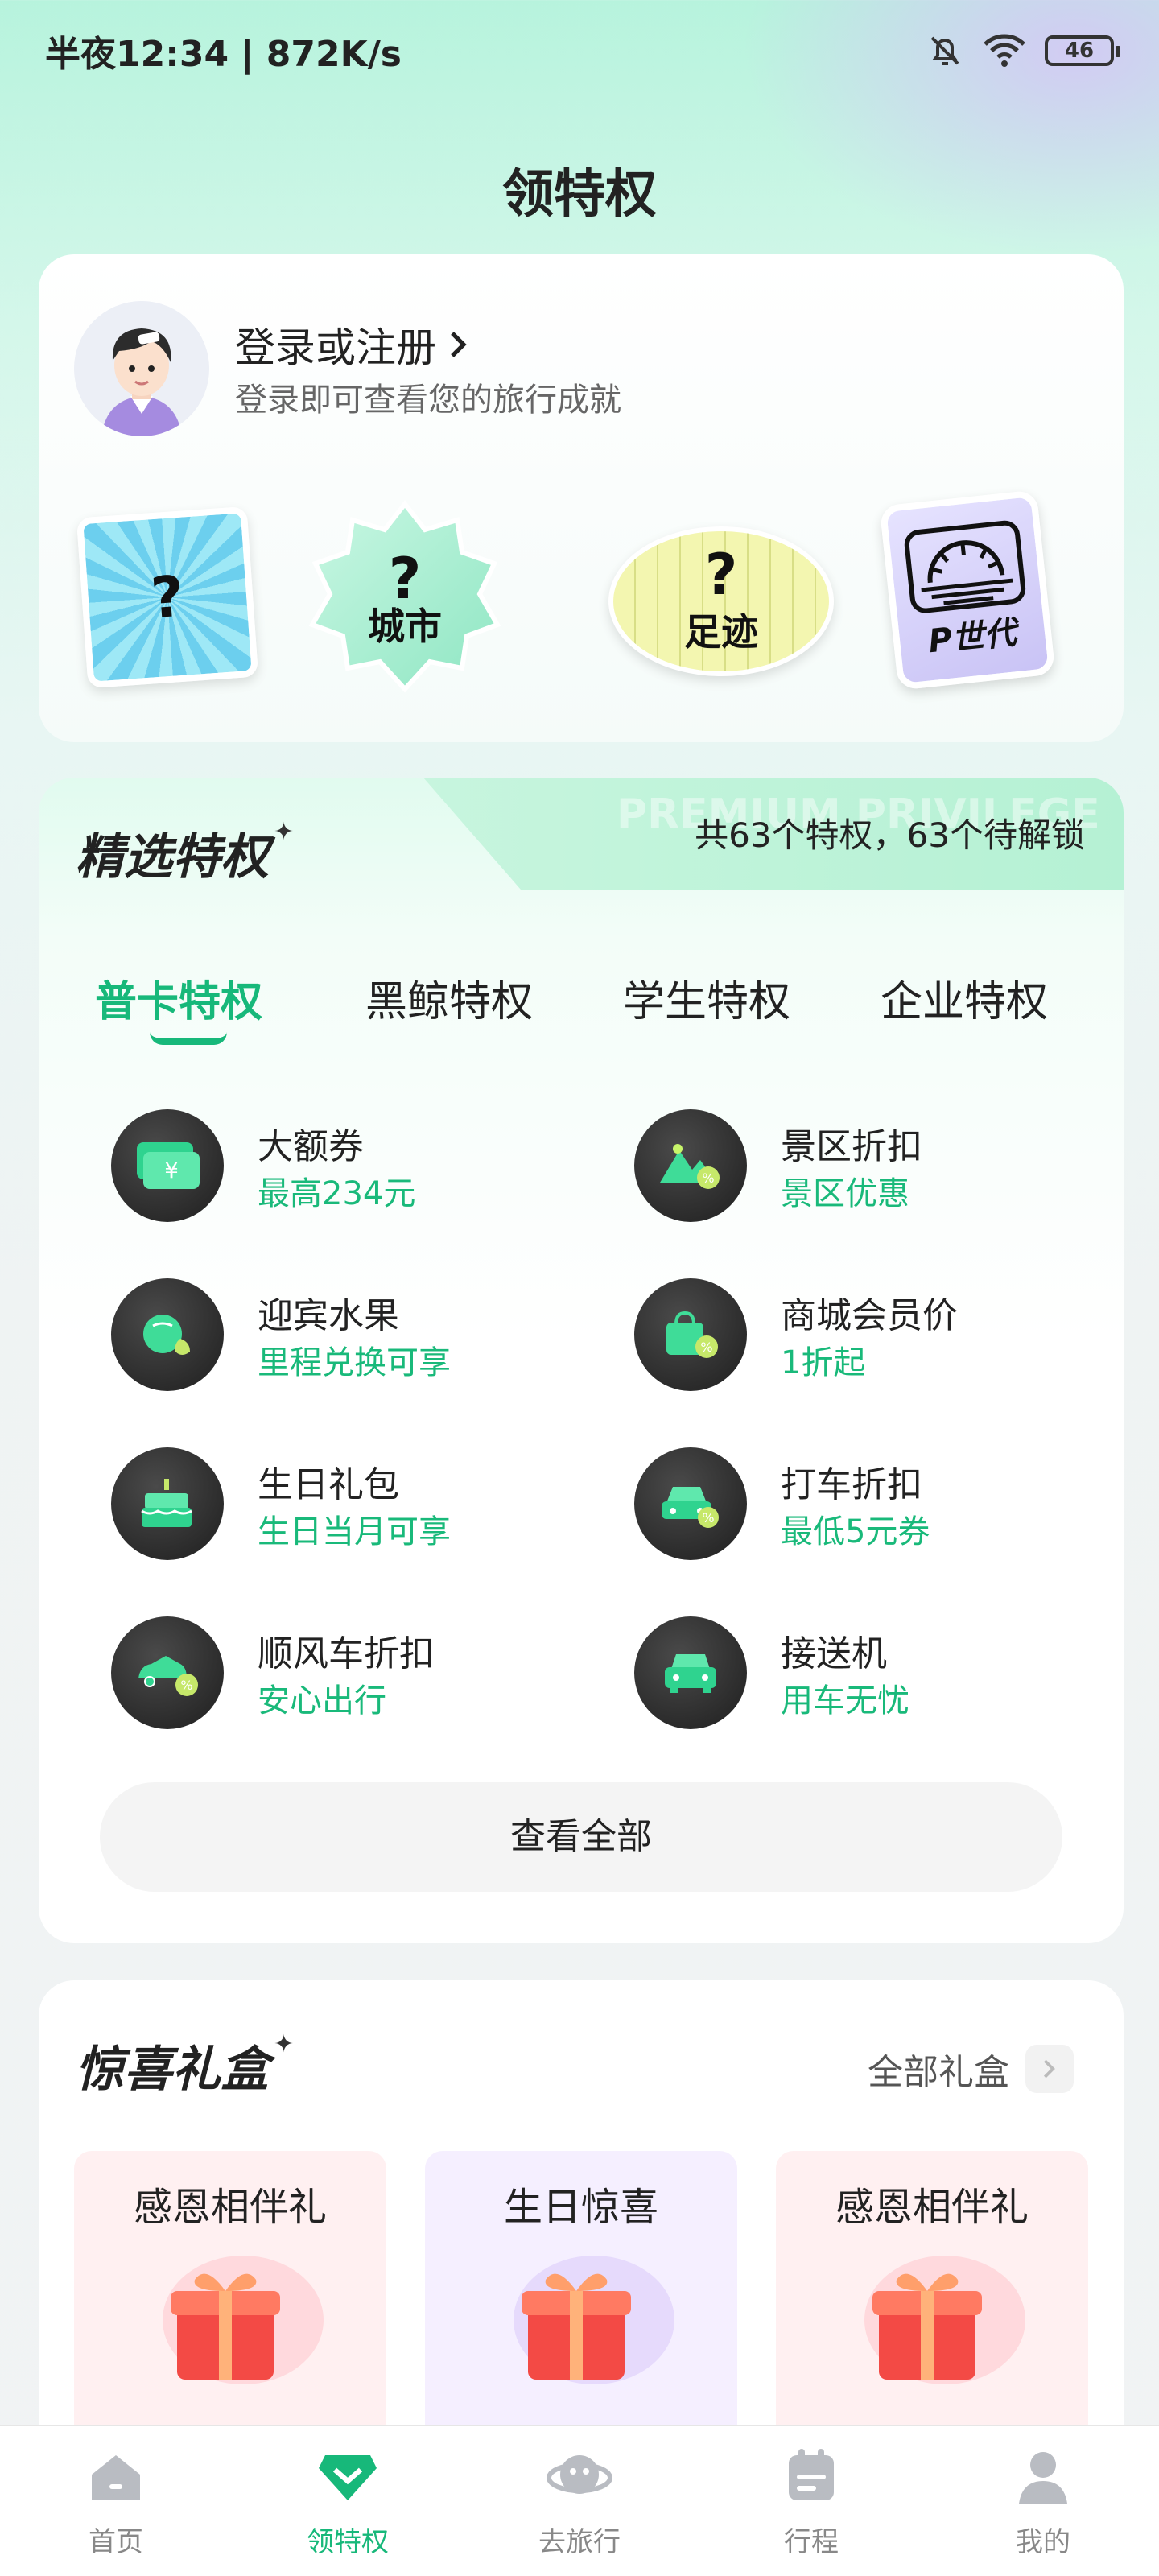 The height and width of the screenshot is (2576, 1159). Describe the element at coordinates (167, 1672) in the screenshot. I see `carpool-discount-icon: %` at that location.